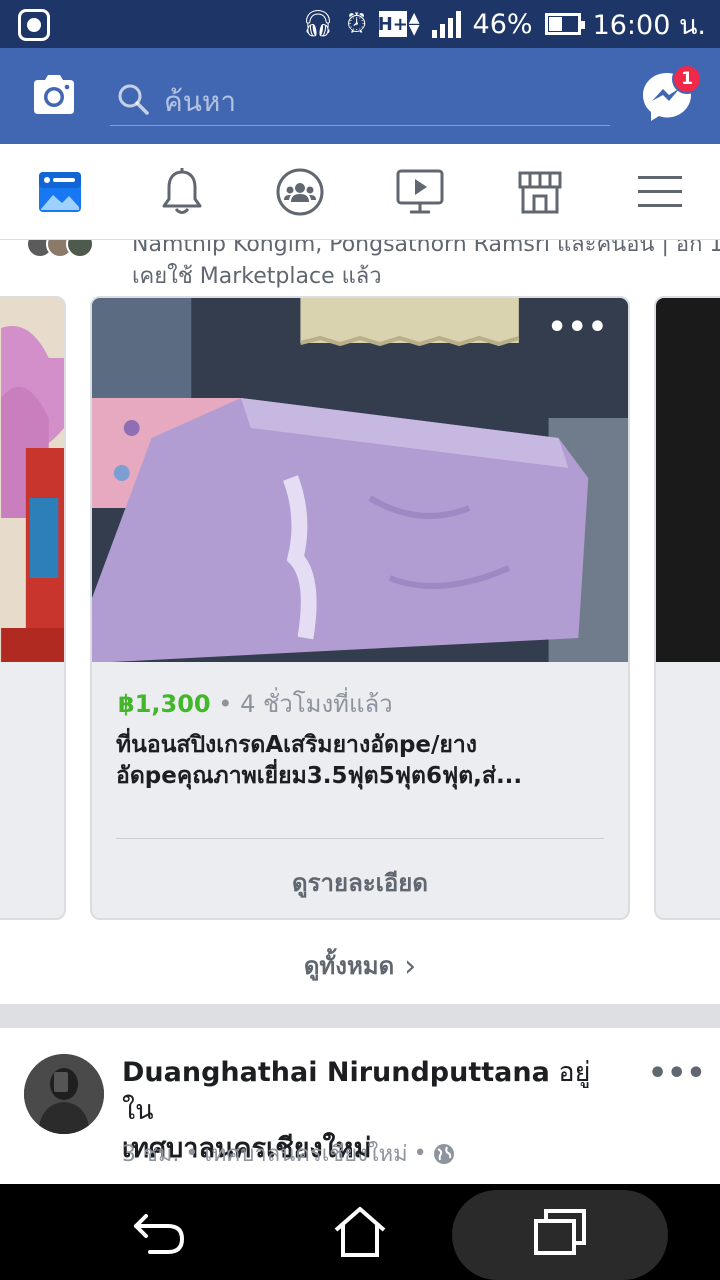 The height and width of the screenshot is (1280, 720). I want to click on network-type: H+, so click(393, 24).